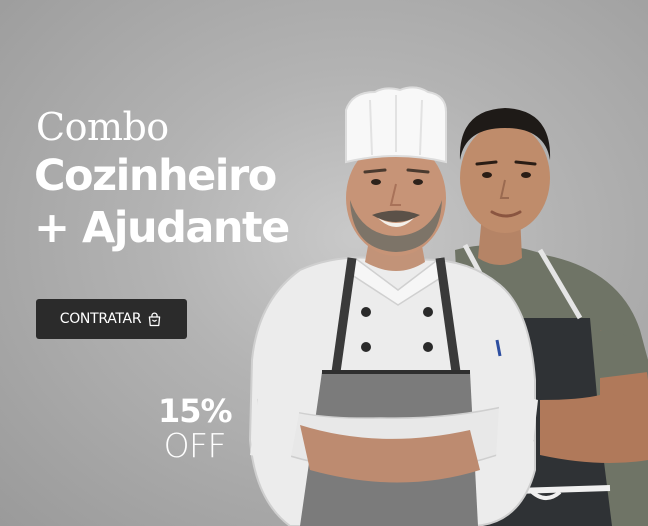 Image resolution: width=648 pixels, height=526 pixels. What do you see at coordinates (195, 445) in the screenshot?
I see `discount-label: OFF` at bounding box center [195, 445].